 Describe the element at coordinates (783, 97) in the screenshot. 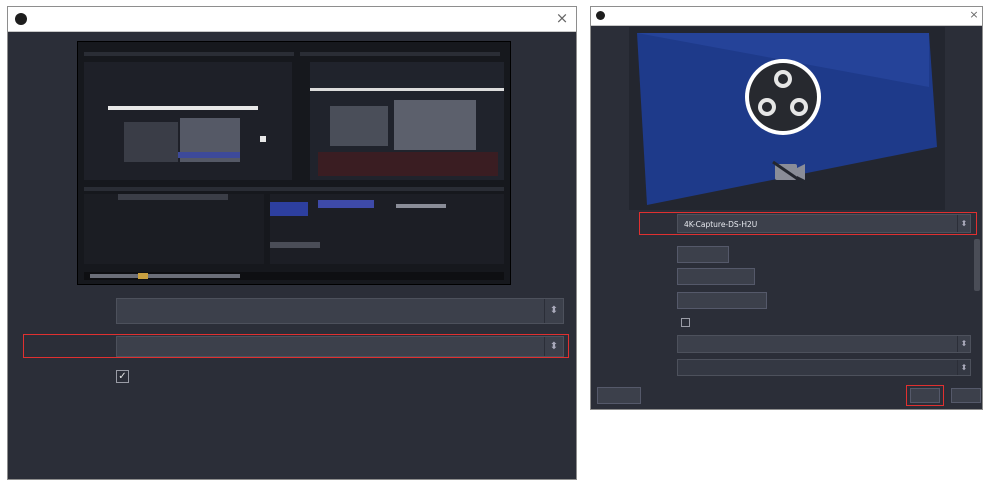

I see `obs-studio-logo` at that location.